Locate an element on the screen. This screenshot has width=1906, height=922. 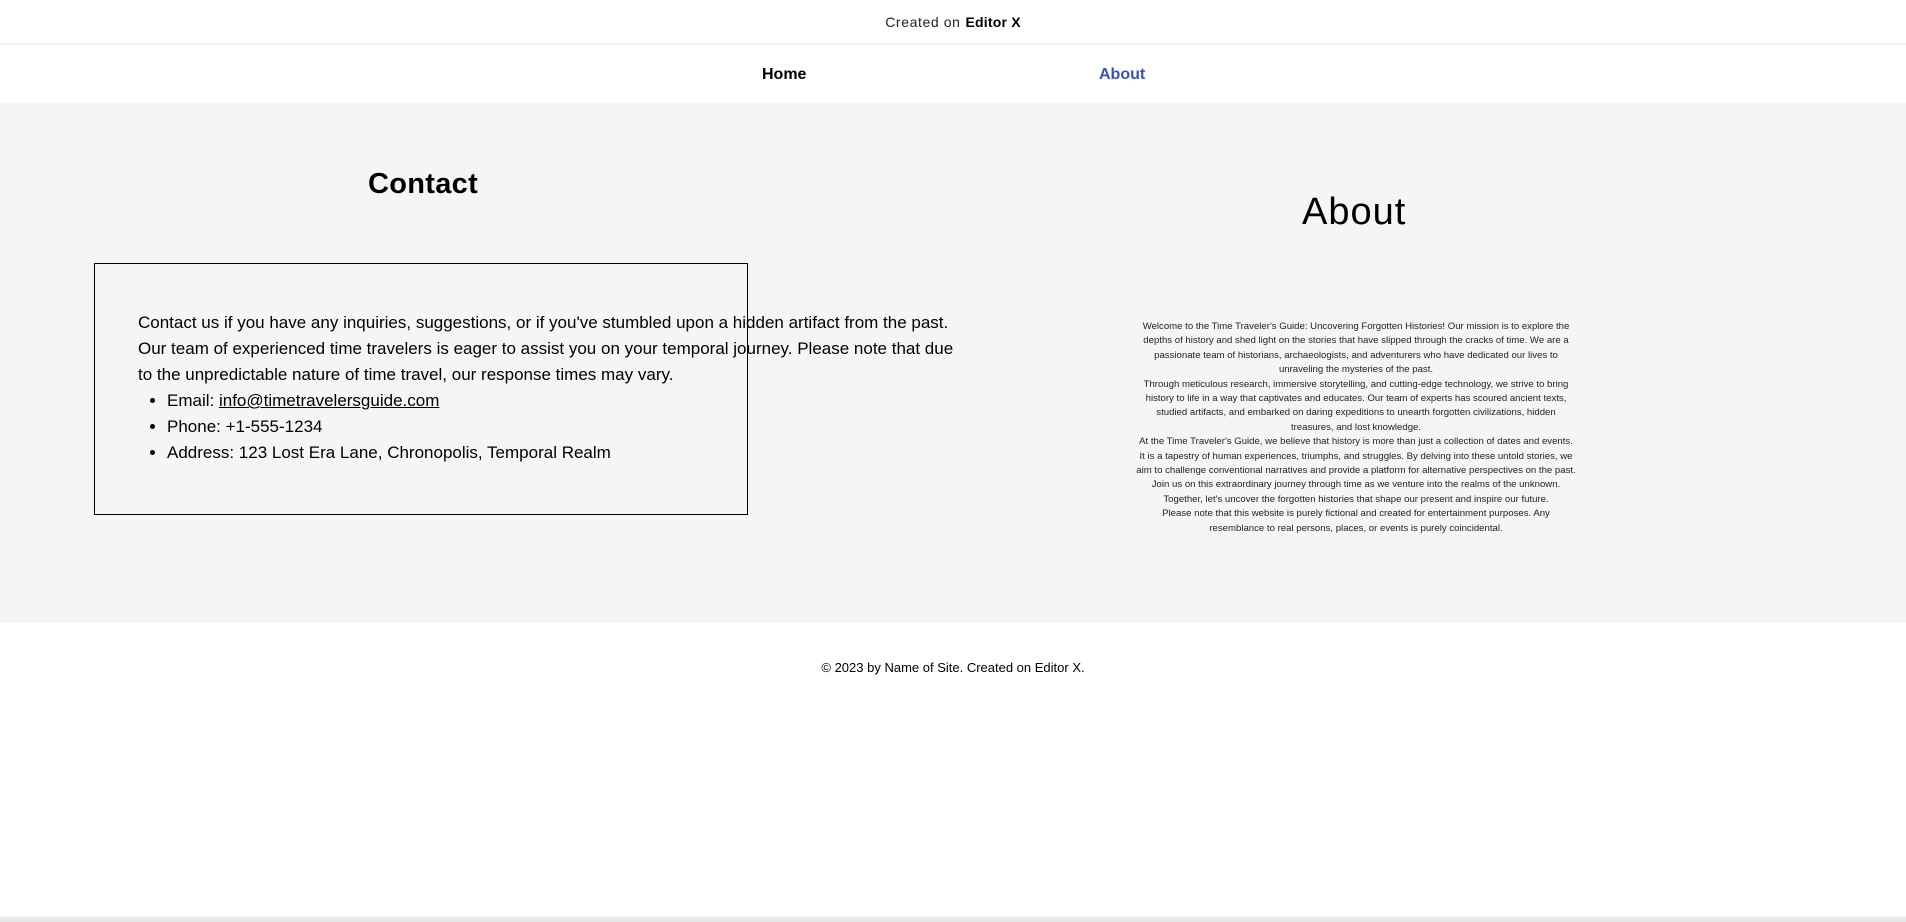
email-label: Email: is located at coordinates (193, 400).